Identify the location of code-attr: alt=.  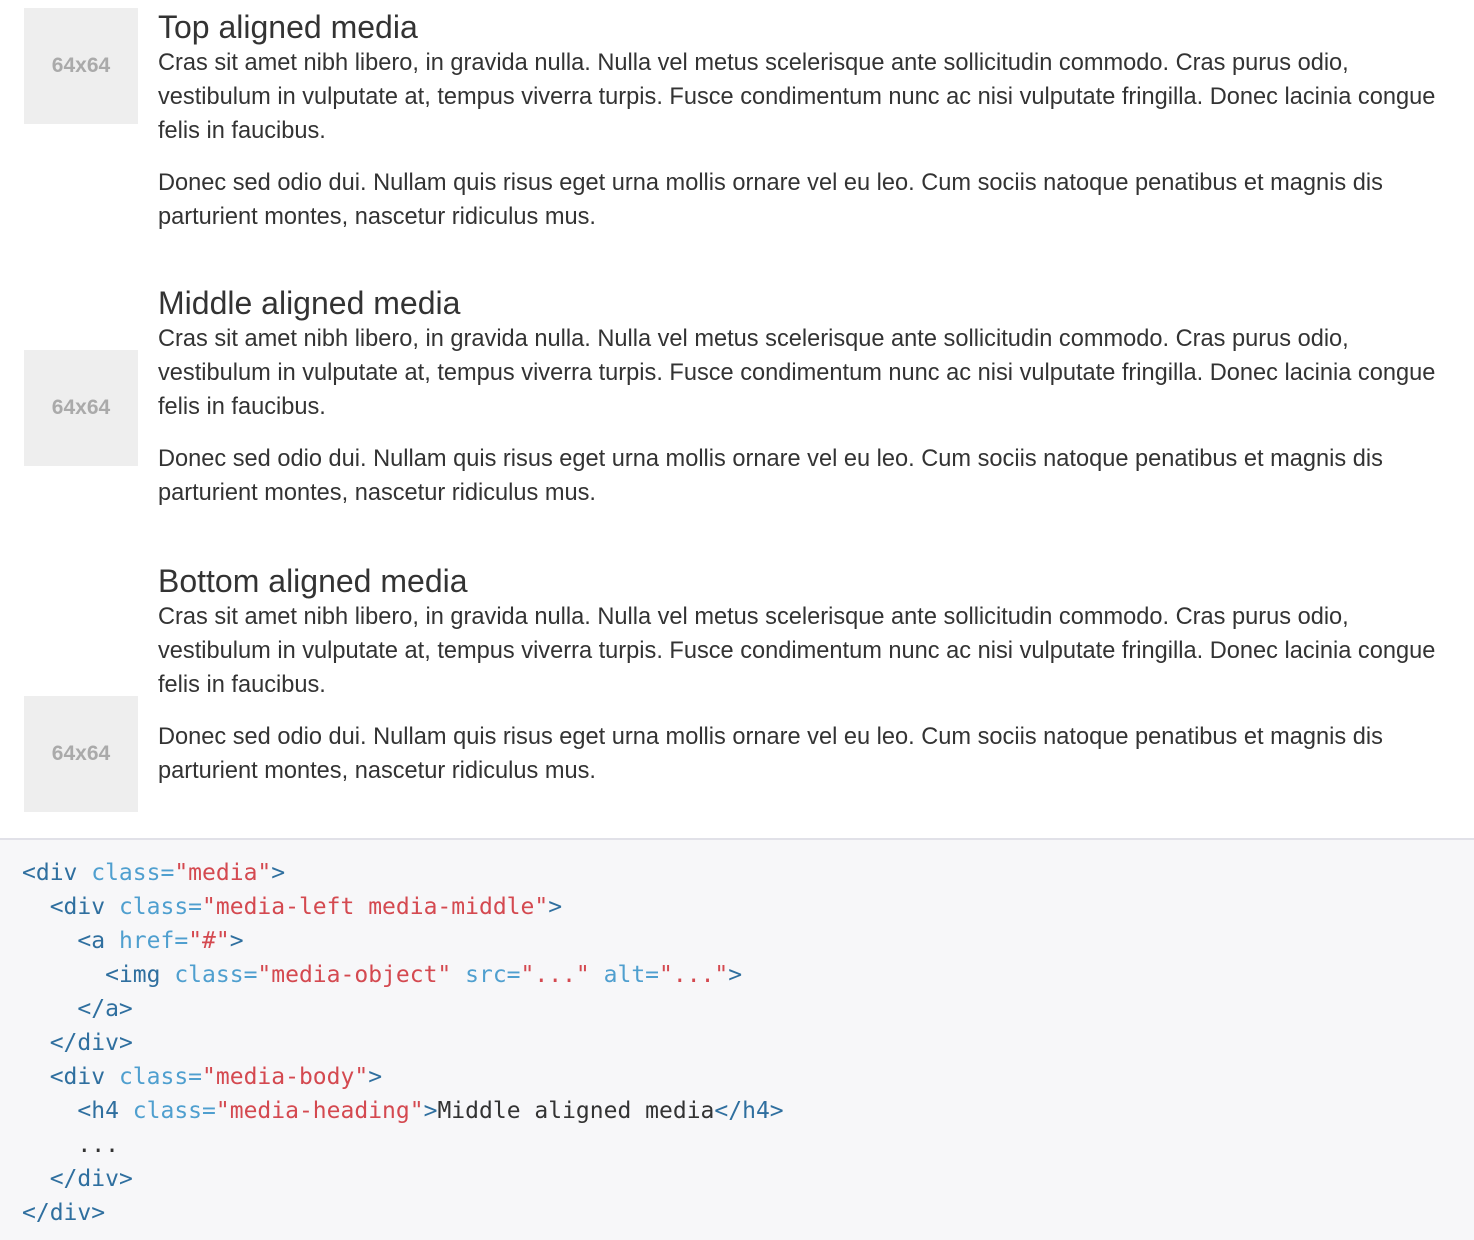
(624, 975).